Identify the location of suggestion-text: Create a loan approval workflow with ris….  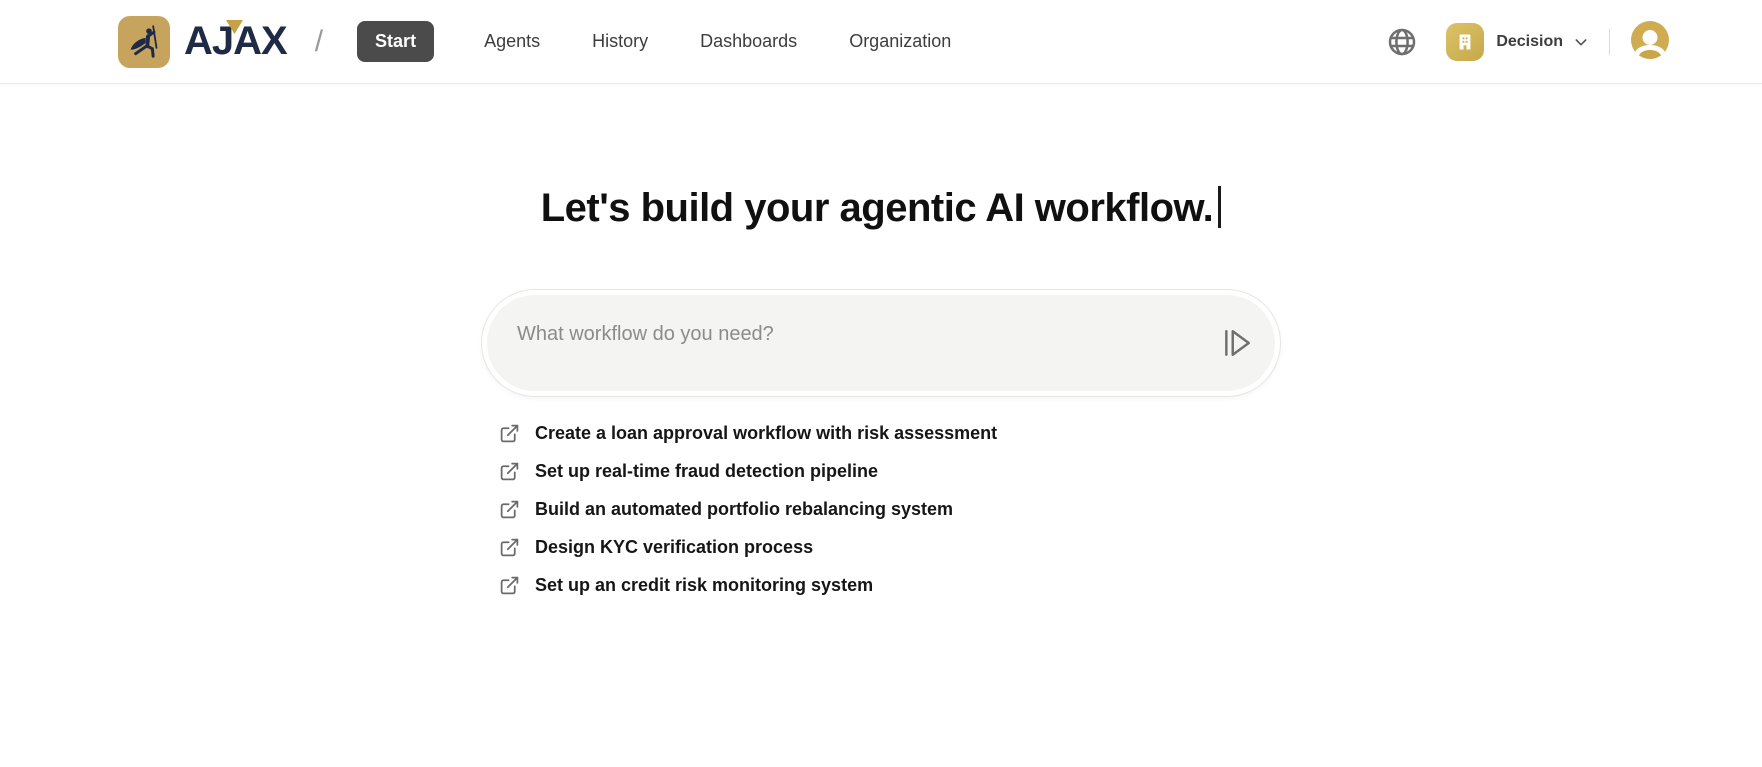
(766, 433).